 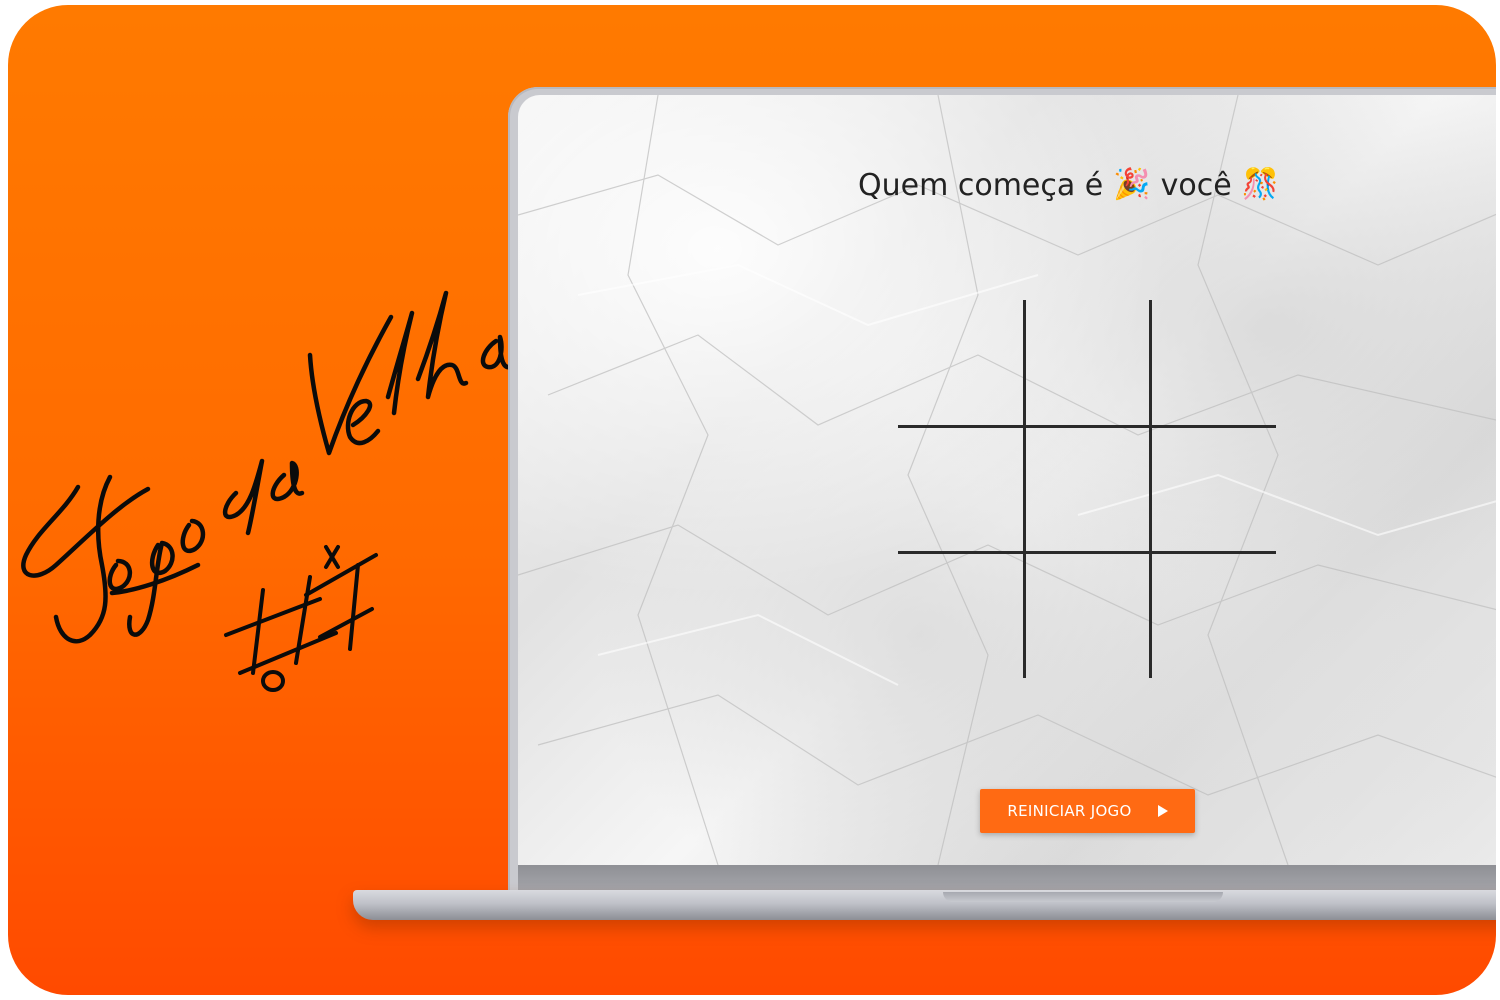 What do you see at coordinates (1162, 811) in the screenshot?
I see `play-icon` at bounding box center [1162, 811].